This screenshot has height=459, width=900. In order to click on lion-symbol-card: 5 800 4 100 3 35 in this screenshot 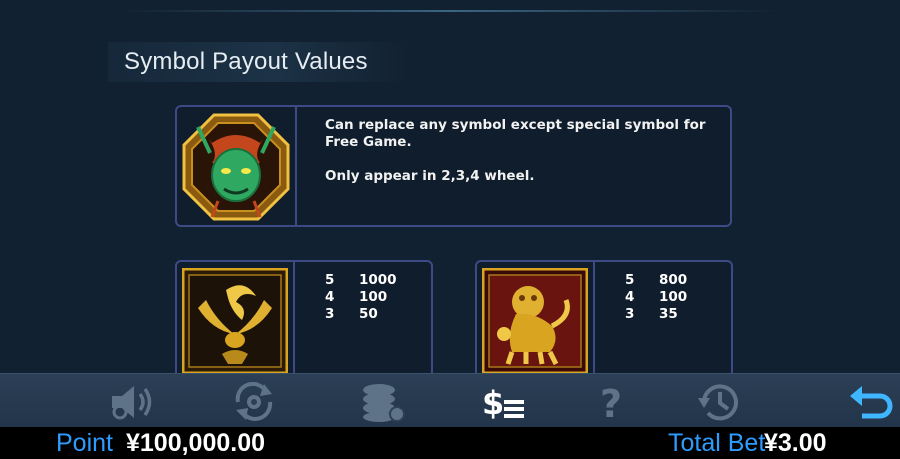, I will do `click(604, 325)`.